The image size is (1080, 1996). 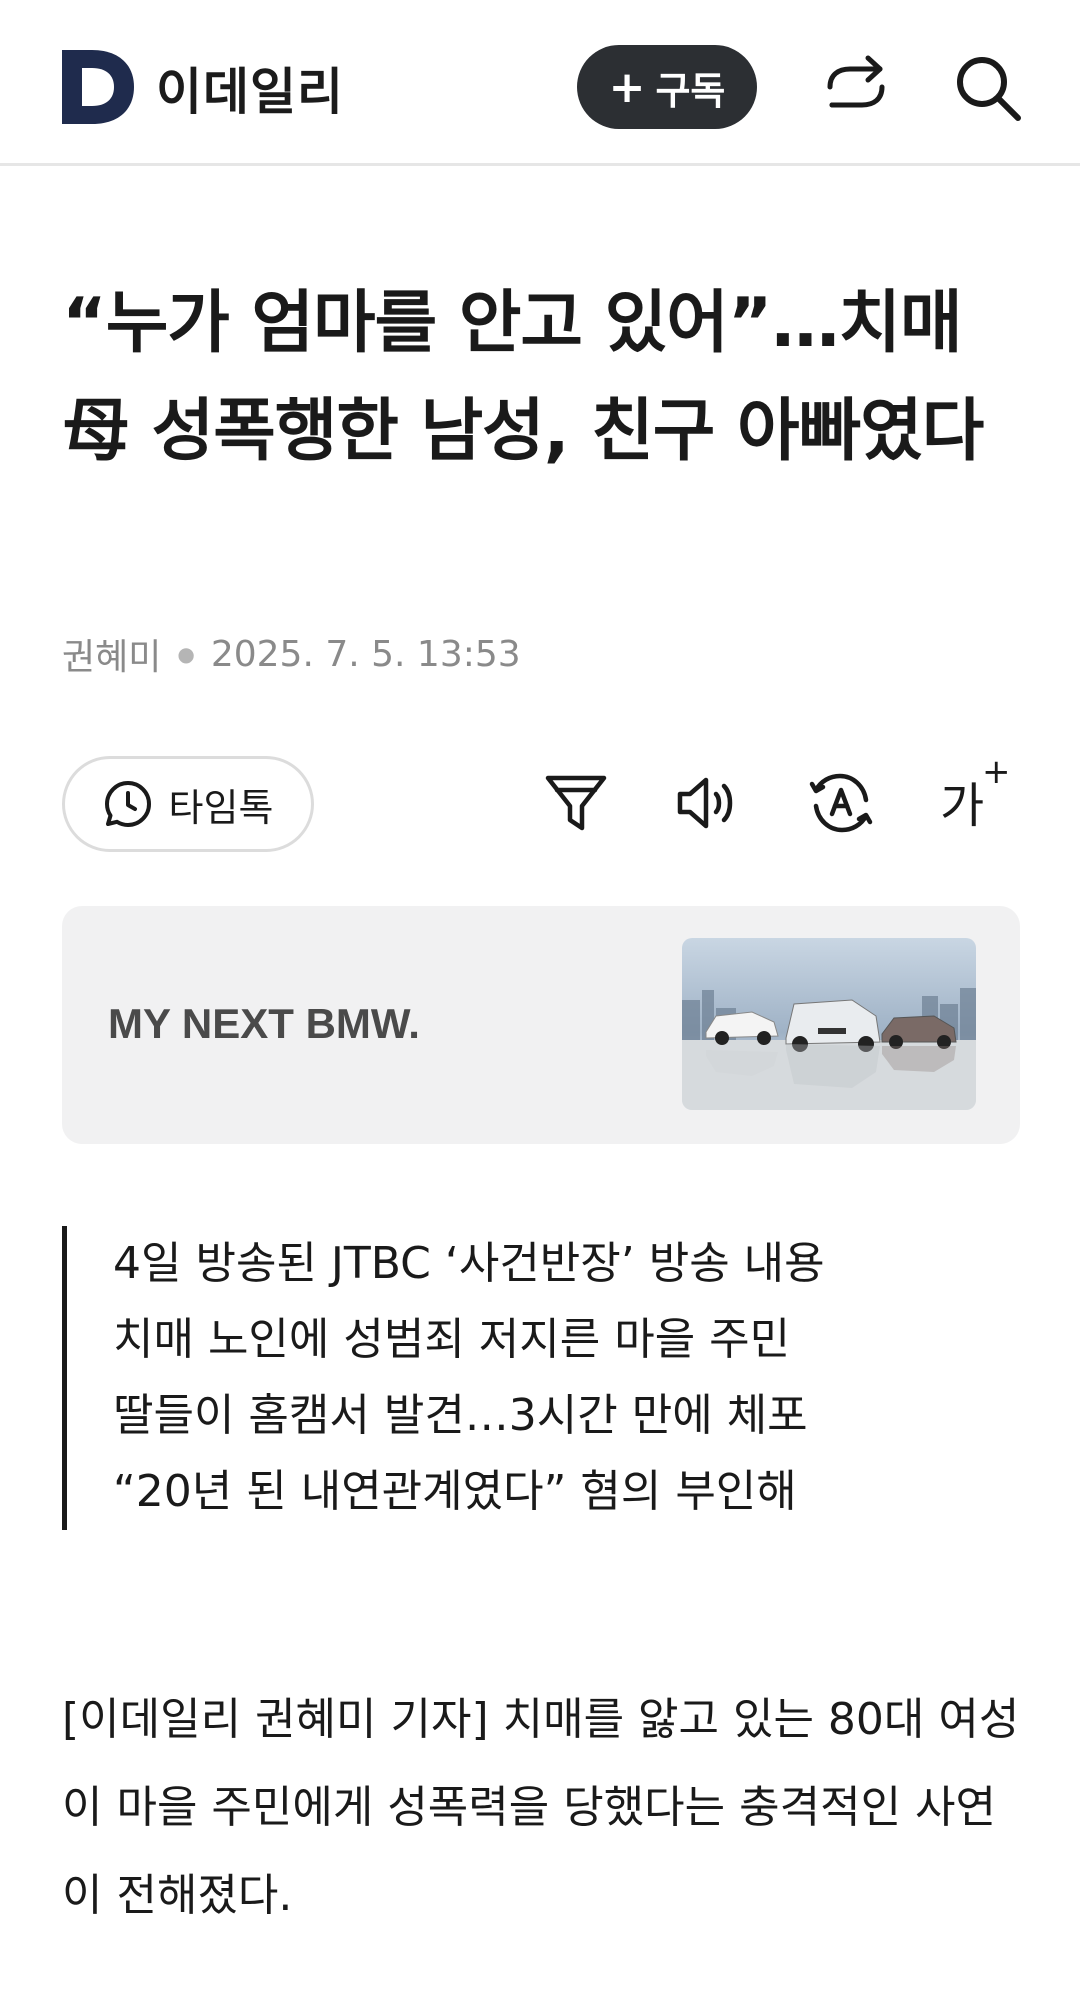 What do you see at coordinates (111, 654) in the screenshot?
I see `author-name: 권혜미` at bounding box center [111, 654].